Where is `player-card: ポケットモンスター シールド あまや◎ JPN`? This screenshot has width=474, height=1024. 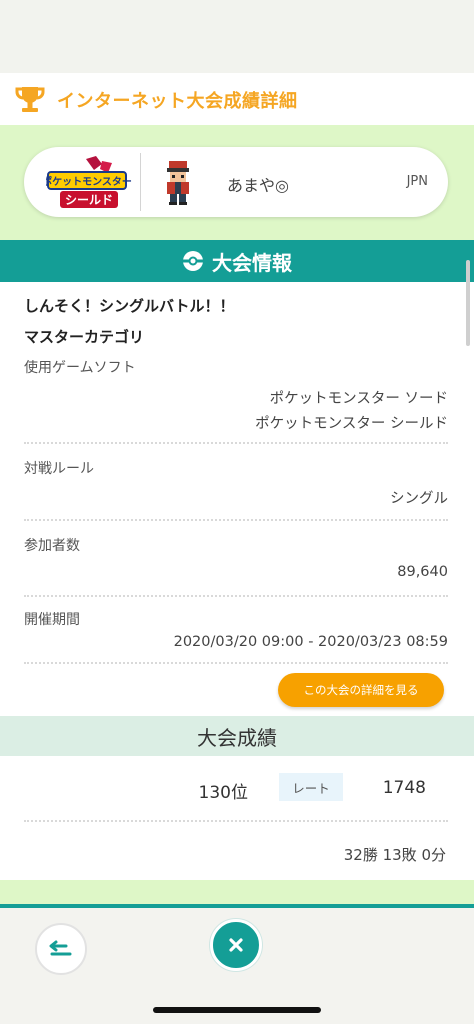
player-card: ポケットモンスター シールド あまや◎ JPN is located at coordinates (236, 182).